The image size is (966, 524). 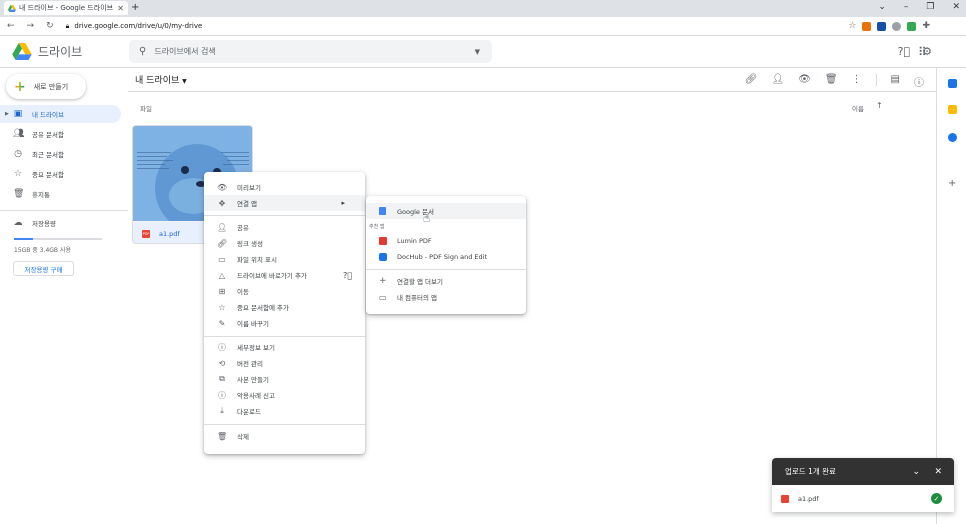 I want to click on sidebar-item-my-drive: ▶ ▣ 내 드라이브, so click(x=60, y=114).